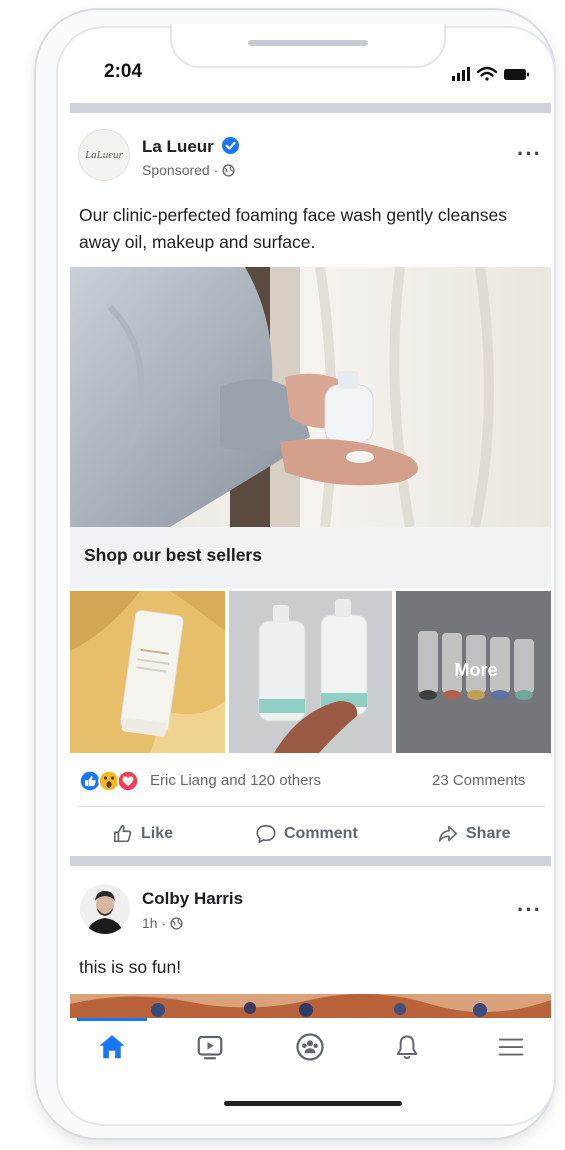  I want to click on share-icon, so click(448, 833).